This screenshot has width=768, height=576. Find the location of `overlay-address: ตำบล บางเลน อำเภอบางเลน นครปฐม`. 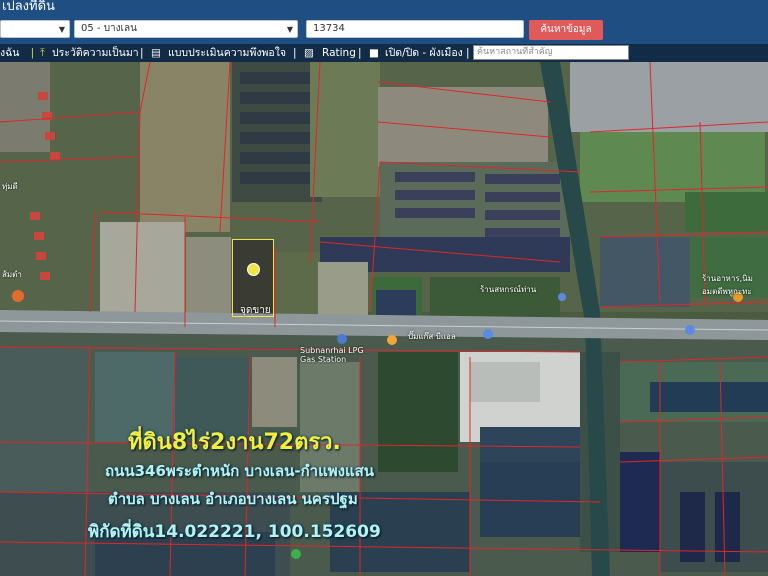

overlay-address: ตำบล บางเลน อำเภอบางเลน นครปฐม is located at coordinates (233, 499).